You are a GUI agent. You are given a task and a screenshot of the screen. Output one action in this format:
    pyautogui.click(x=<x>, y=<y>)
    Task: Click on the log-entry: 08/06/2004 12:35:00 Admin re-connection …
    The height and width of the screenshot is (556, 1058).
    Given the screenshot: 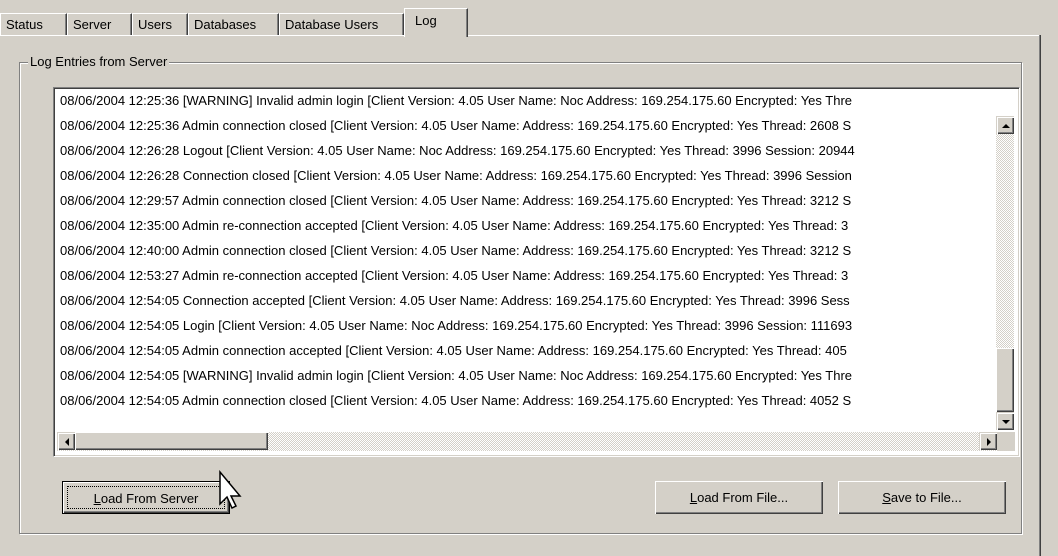 What is the action you would take?
    pyautogui.click(x=535, y=225)
    